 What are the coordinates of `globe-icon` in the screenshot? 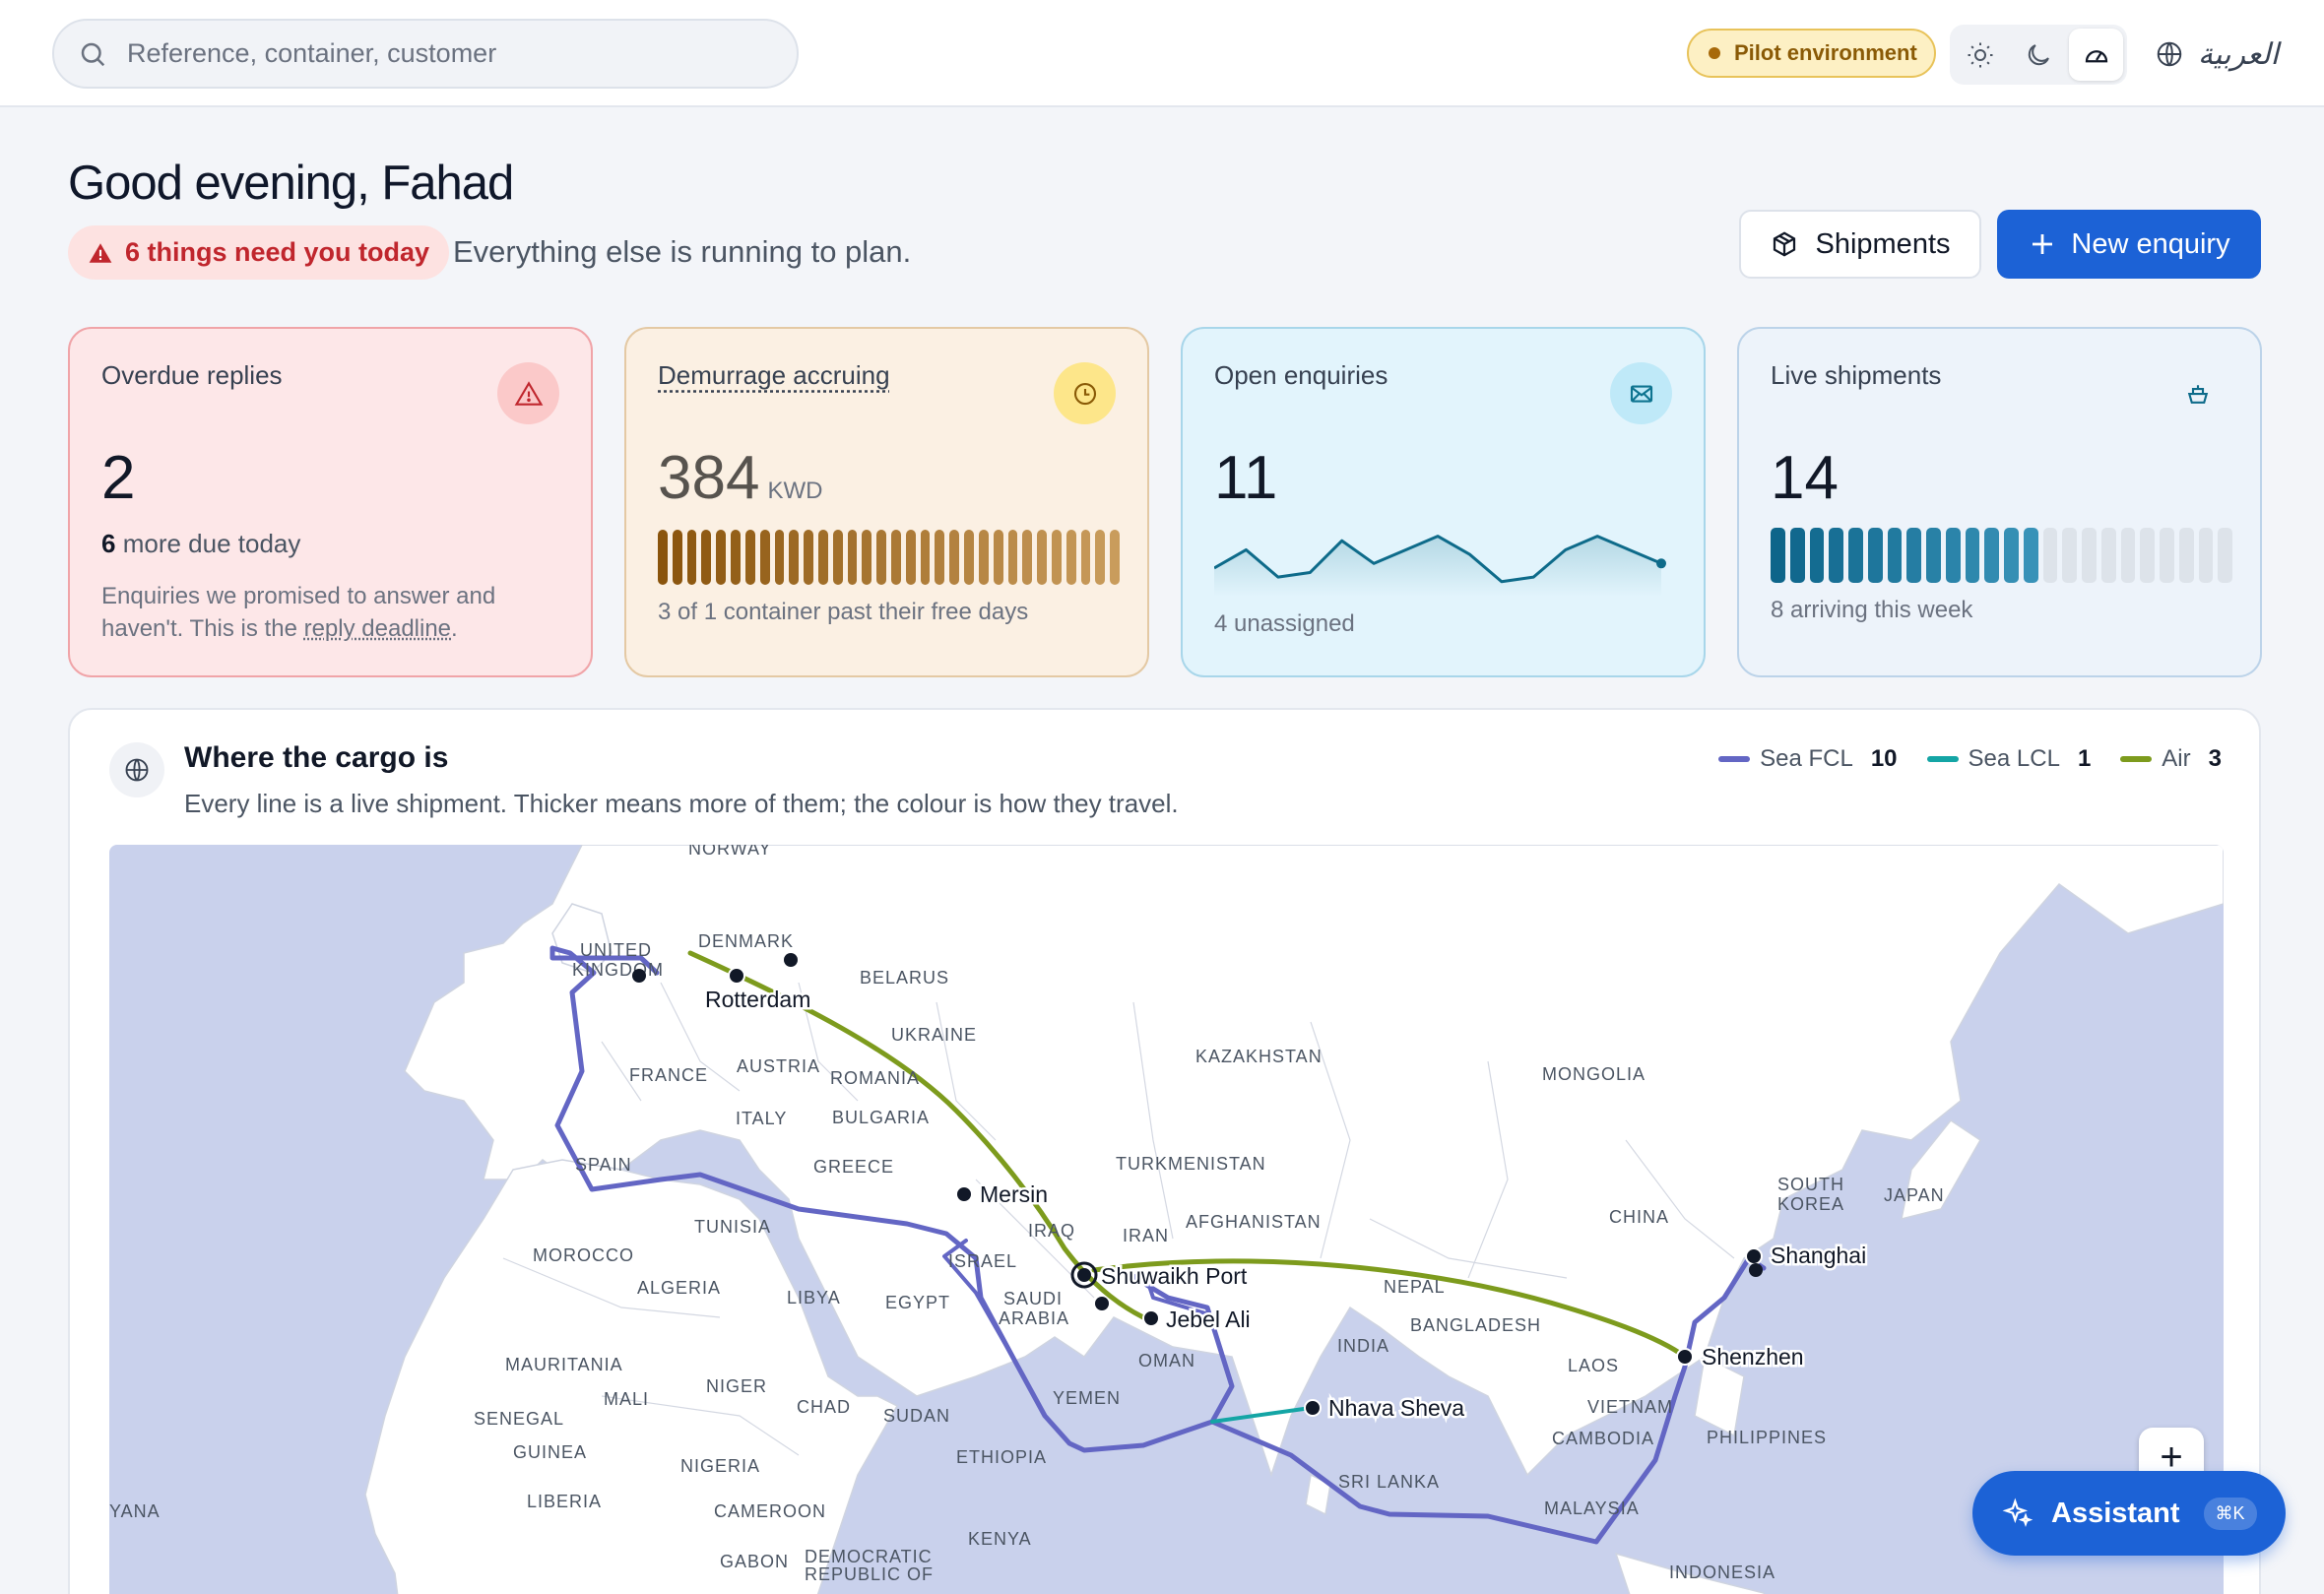 It's located at (2169, 54).